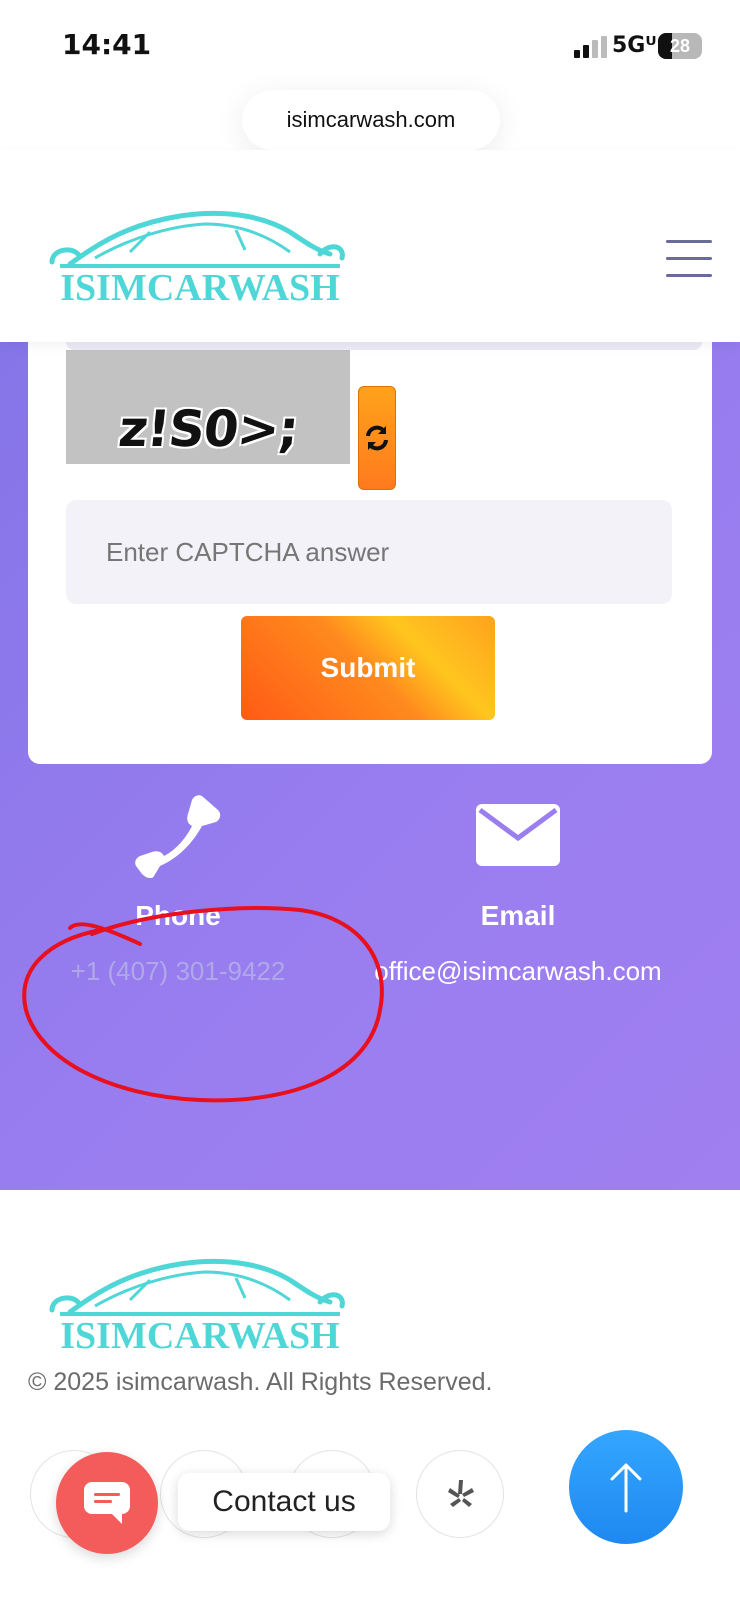  What do you see at coordinates (371, 120) in the screenshot?
I see `url-bar: isimcarwash.com` at bounding box center [371, 120].